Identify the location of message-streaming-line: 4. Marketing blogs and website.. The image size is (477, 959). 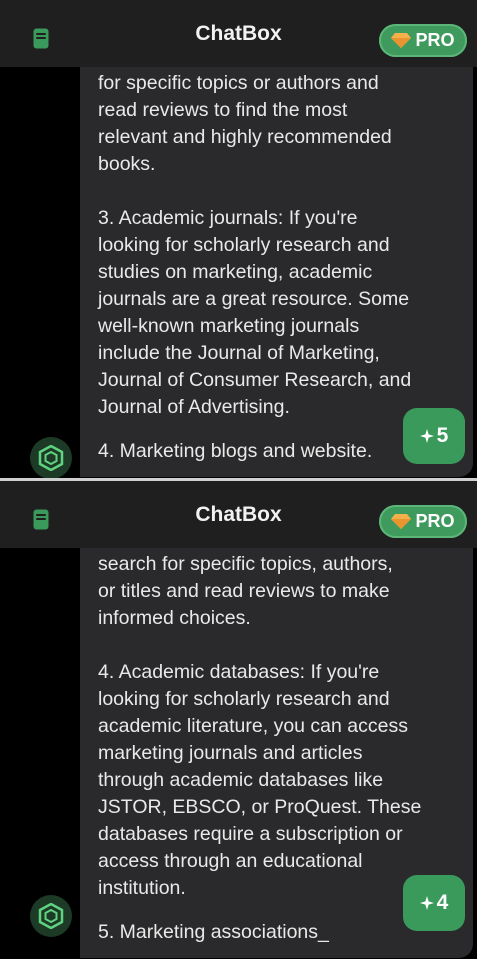
(235, 451).